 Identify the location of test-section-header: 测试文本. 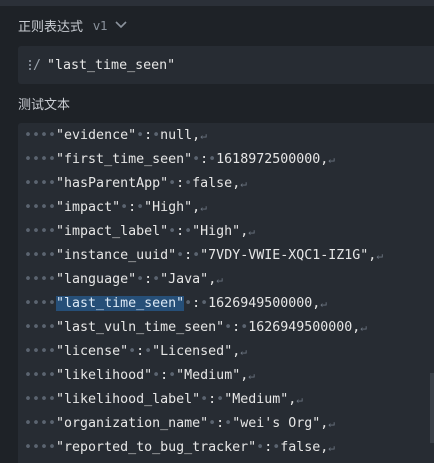
(44, 103).